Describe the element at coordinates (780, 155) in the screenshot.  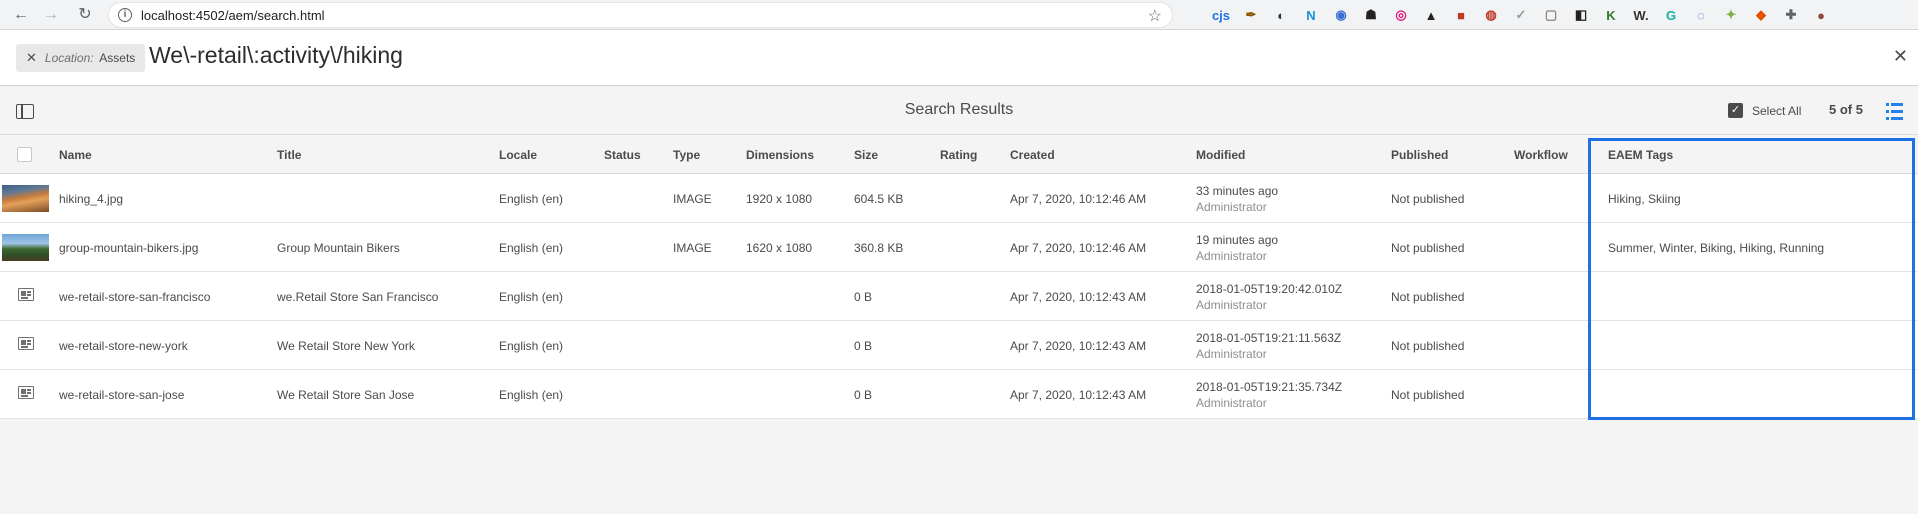
I see `column-dimensions-header: Dimensions` at that location.